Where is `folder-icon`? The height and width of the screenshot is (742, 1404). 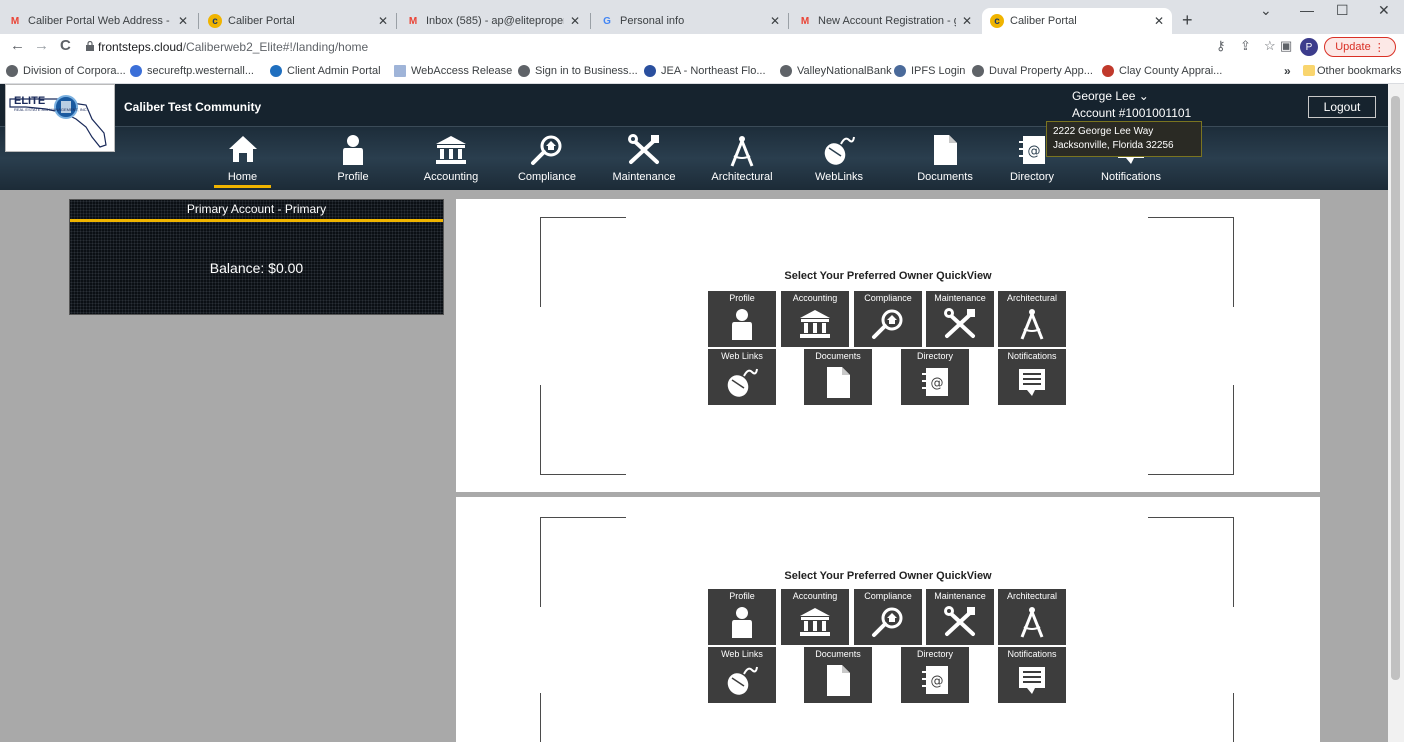 folder-icon is located at coordinates (1309, 70).